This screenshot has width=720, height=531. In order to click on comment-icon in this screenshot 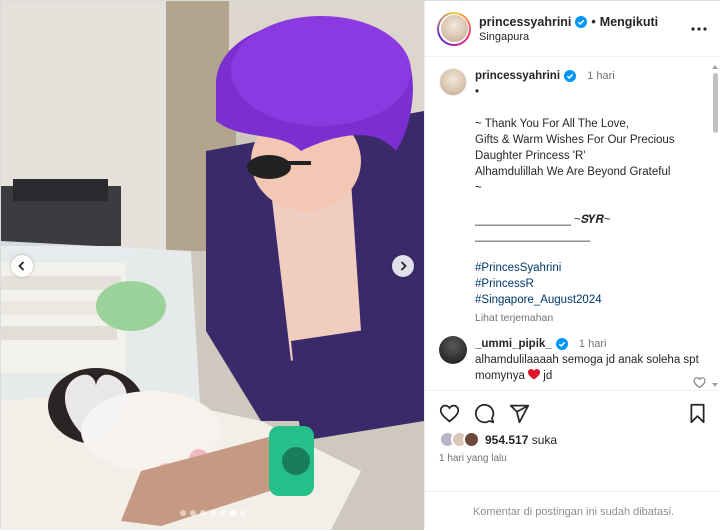, I will do `click(484, 413)`.